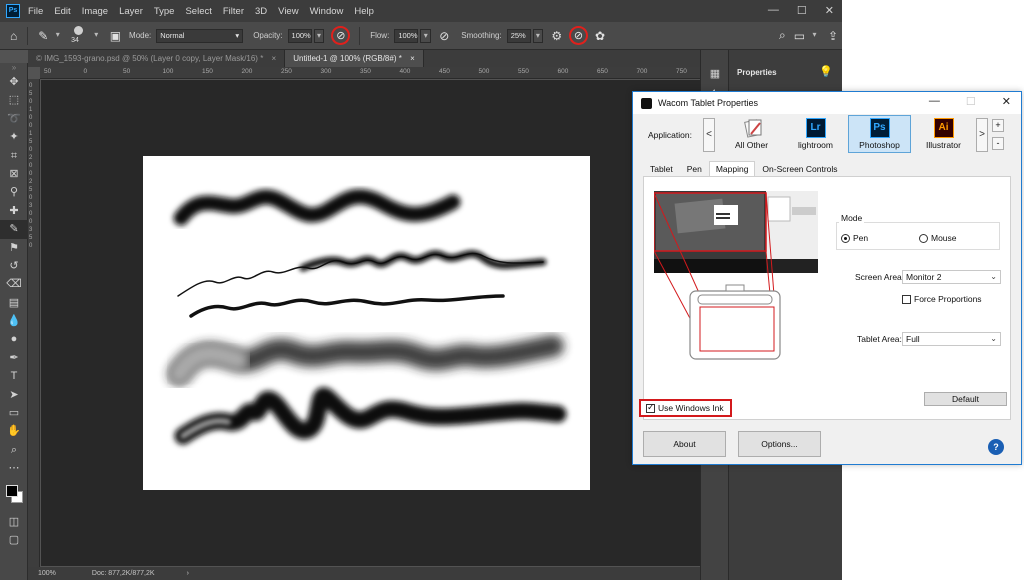 Image resolution: width=1024 pixels, height=580 pixels. What do you see at coordinates (12, 491) in the screenshot?
I see `foreground-color-swatch` at bounding box center [12, 491].